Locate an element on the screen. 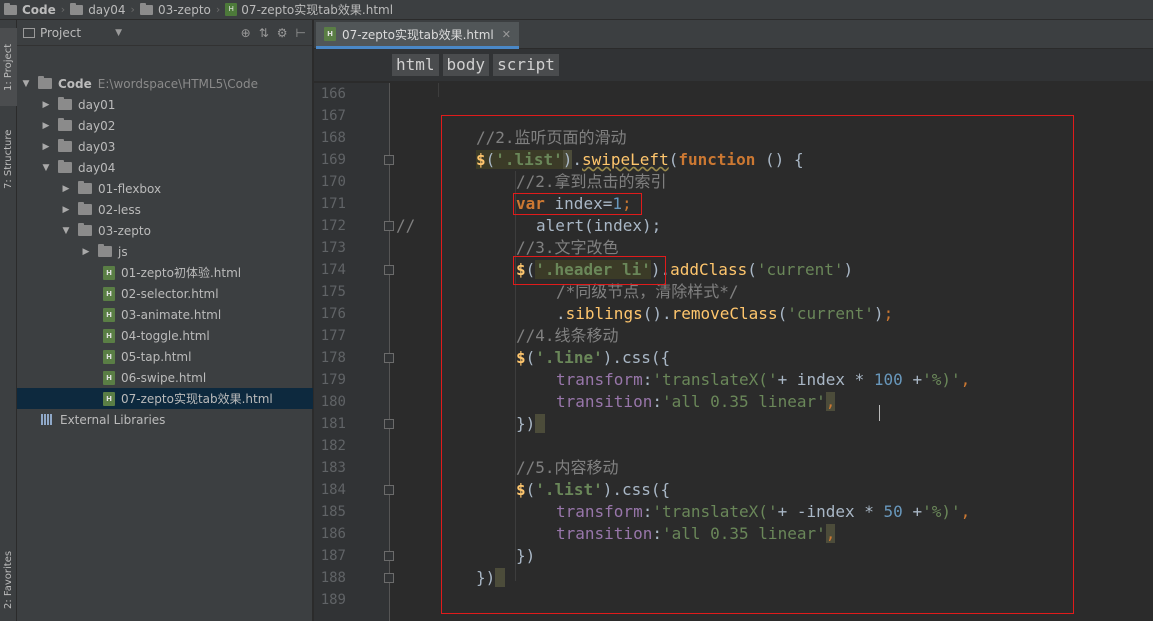 This screenshot has width=1153, height=621. tree-item-label: 04-toggle.html is located at coordinates (165, 335).